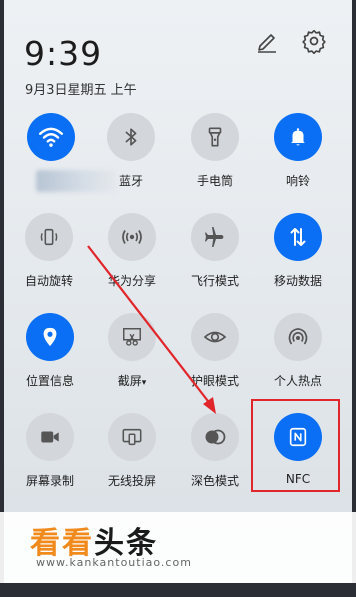 The width and height of the screenshot is (356, 597). Describe the element at coordinates (114, 562) in the screenshot. I see `watermark-url: www.kankantoutiao.com` at that location.